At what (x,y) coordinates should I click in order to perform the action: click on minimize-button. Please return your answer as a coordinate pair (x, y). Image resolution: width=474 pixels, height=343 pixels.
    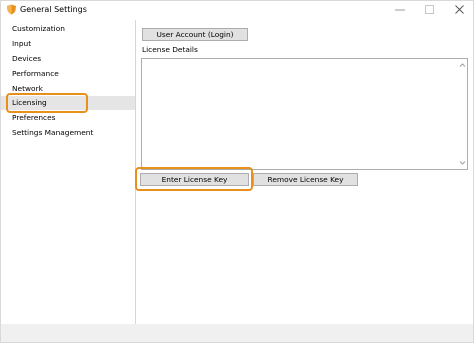
    Looking at the image, I should click on (400, 10).